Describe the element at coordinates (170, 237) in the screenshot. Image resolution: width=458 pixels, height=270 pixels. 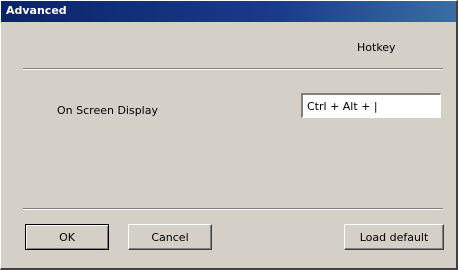
I see `cancel-button: Cancel` at that location.